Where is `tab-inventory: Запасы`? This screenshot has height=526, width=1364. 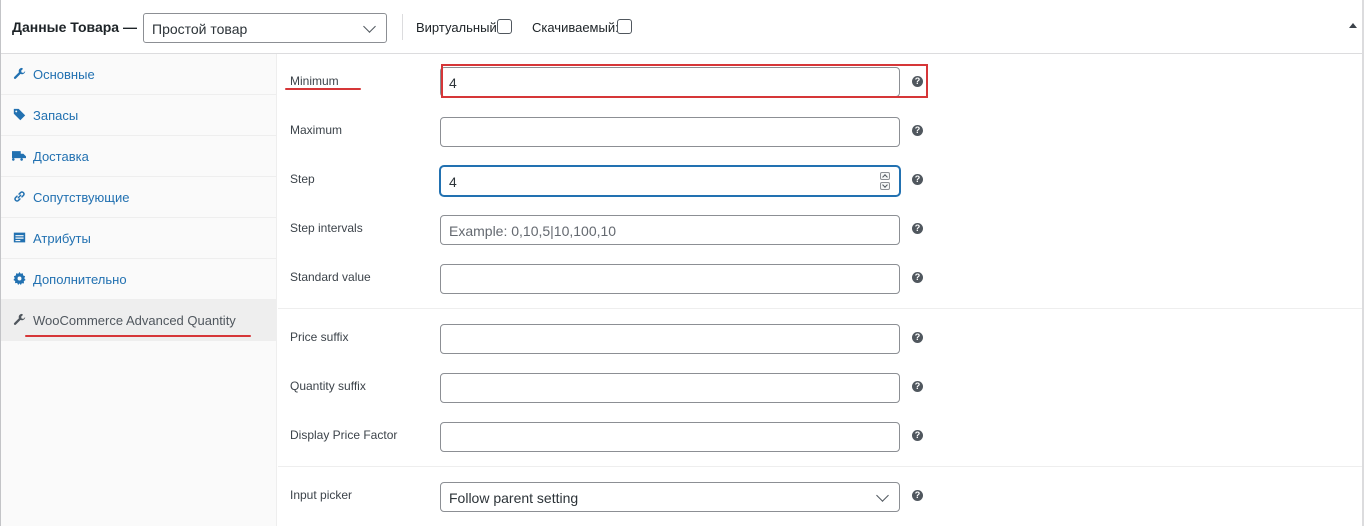
tab-inventory: Запасы is located at coordinates (139, 115).